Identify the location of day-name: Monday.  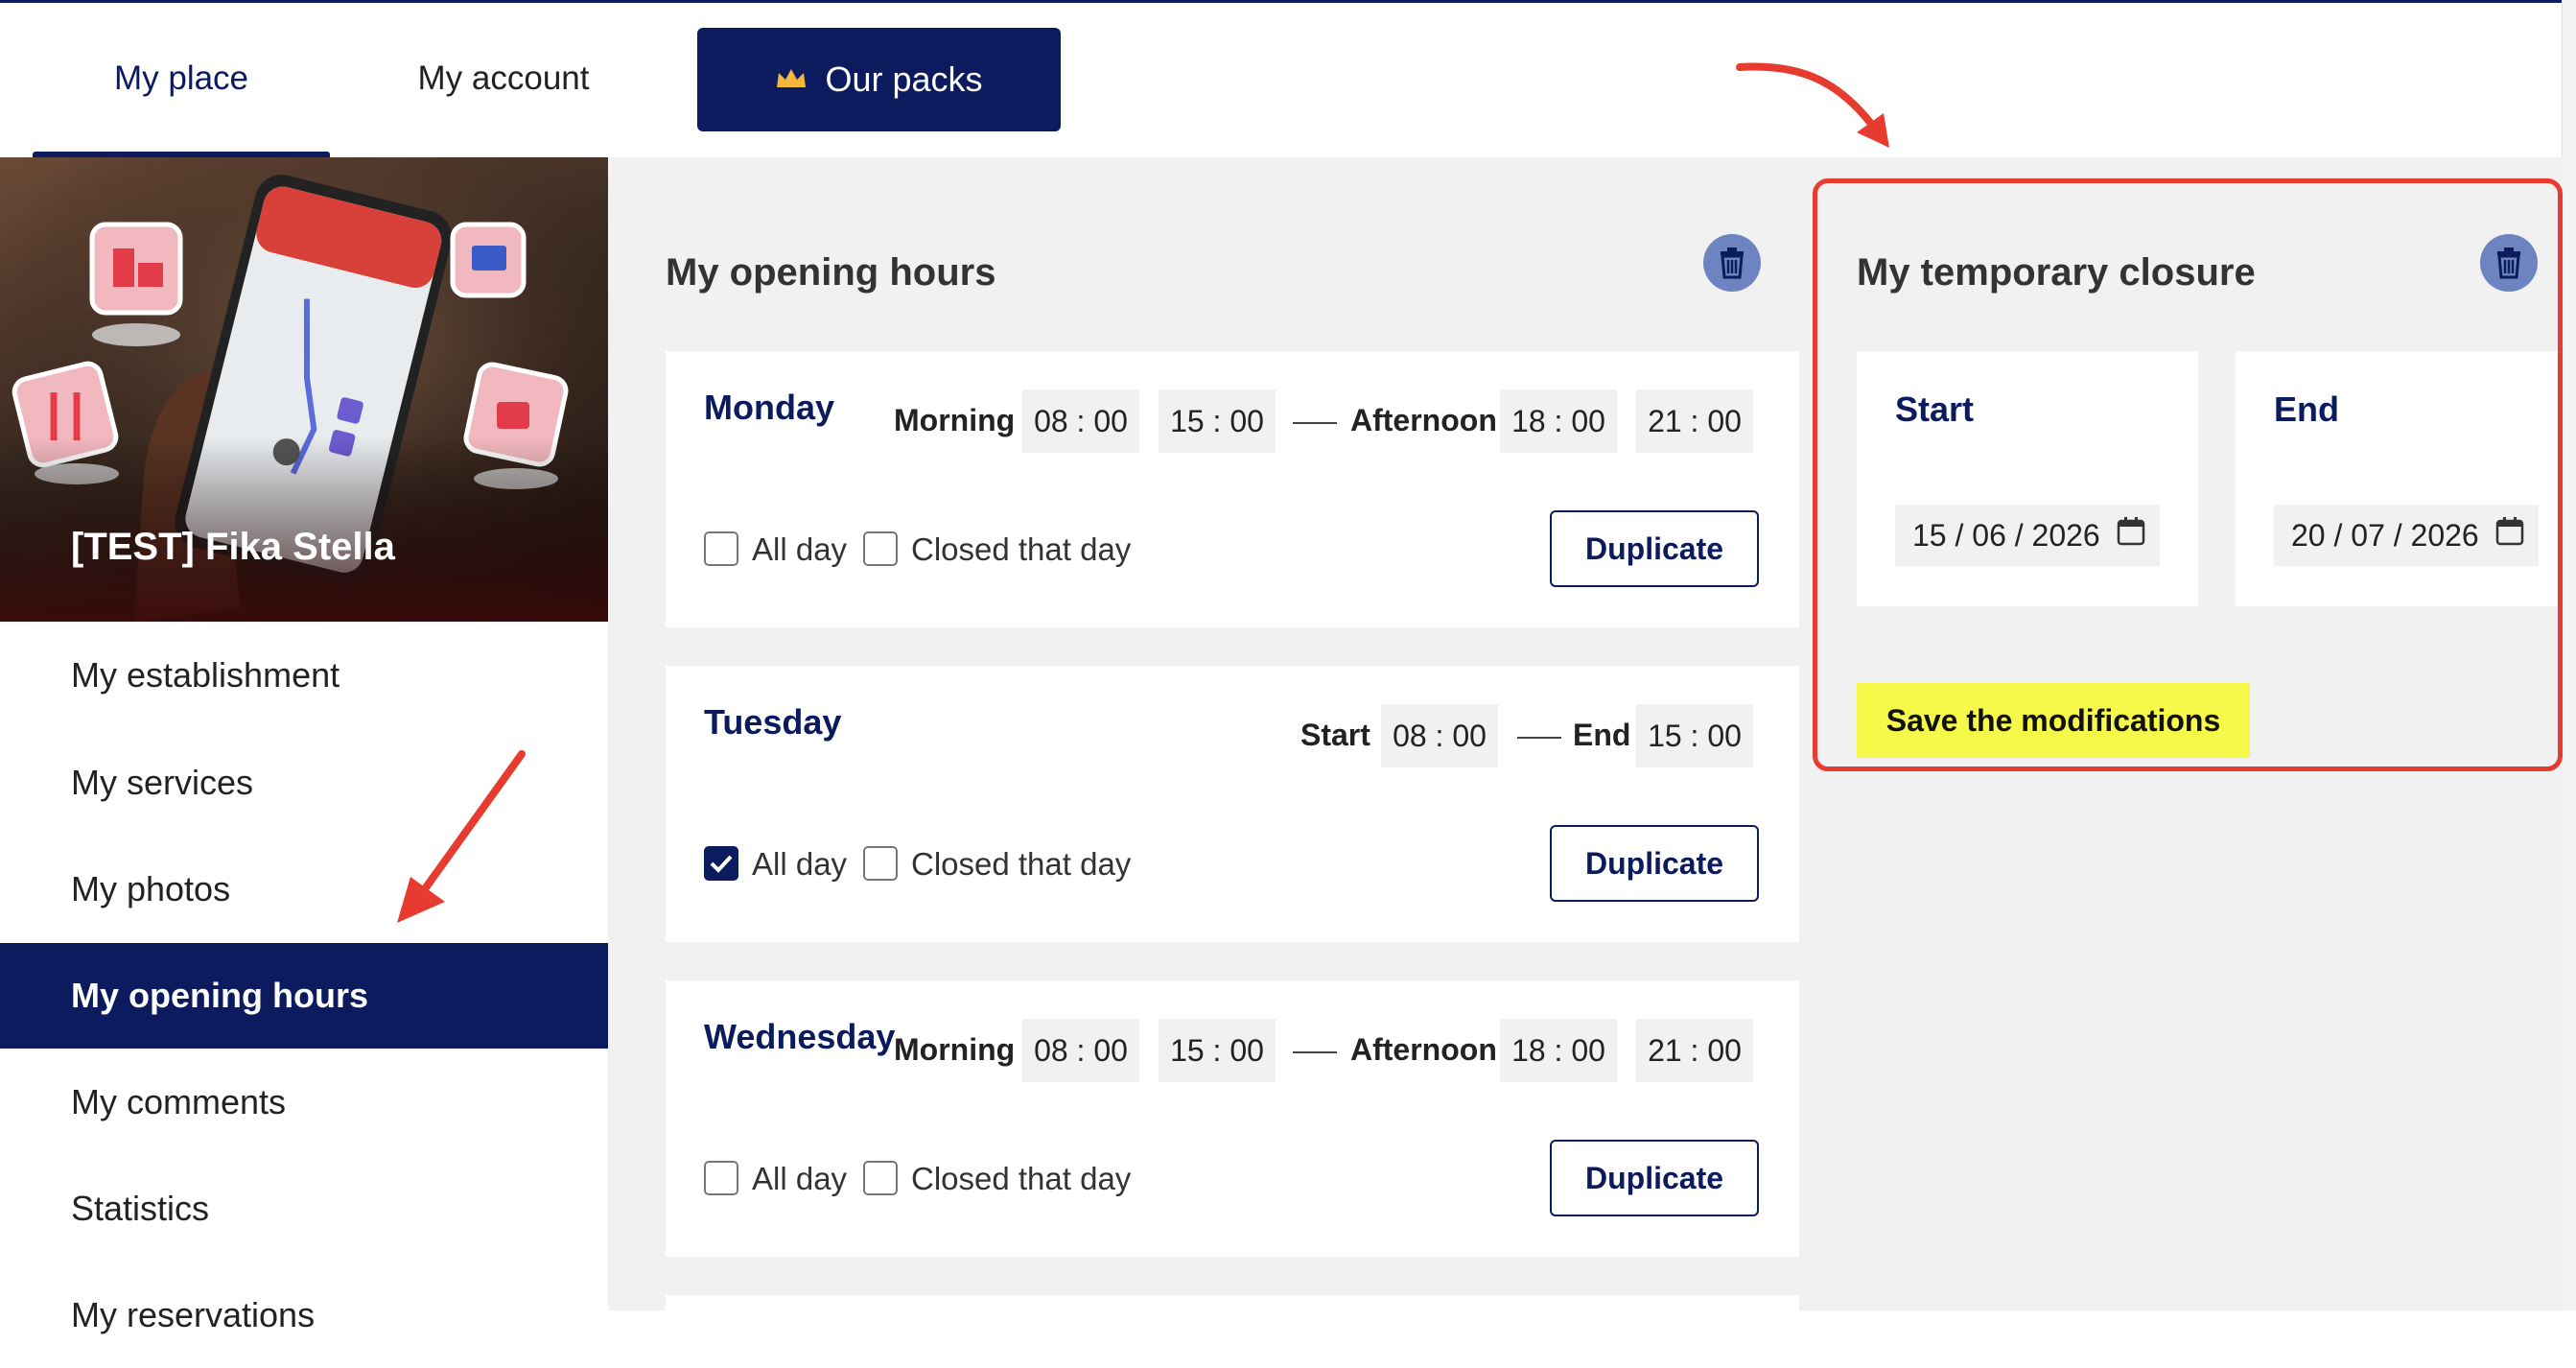
(769, 408).